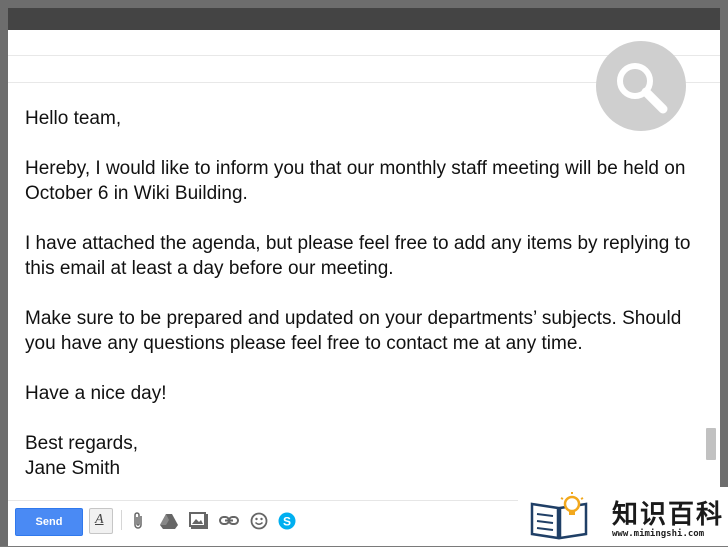 The image size is (728, 547). I want to click on formatting-icon: A, so click(101, 521).